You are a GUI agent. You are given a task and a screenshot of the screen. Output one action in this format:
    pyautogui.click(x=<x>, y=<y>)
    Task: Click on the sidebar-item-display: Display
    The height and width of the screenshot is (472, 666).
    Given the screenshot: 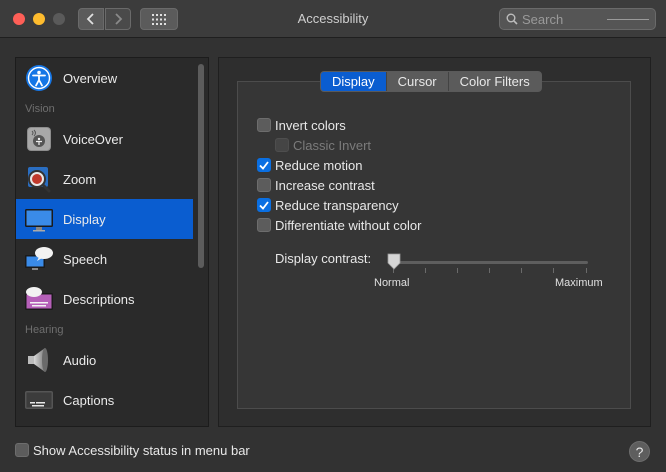 What is the action you would take?
    pyautogui.click(x=104, y=219)
    